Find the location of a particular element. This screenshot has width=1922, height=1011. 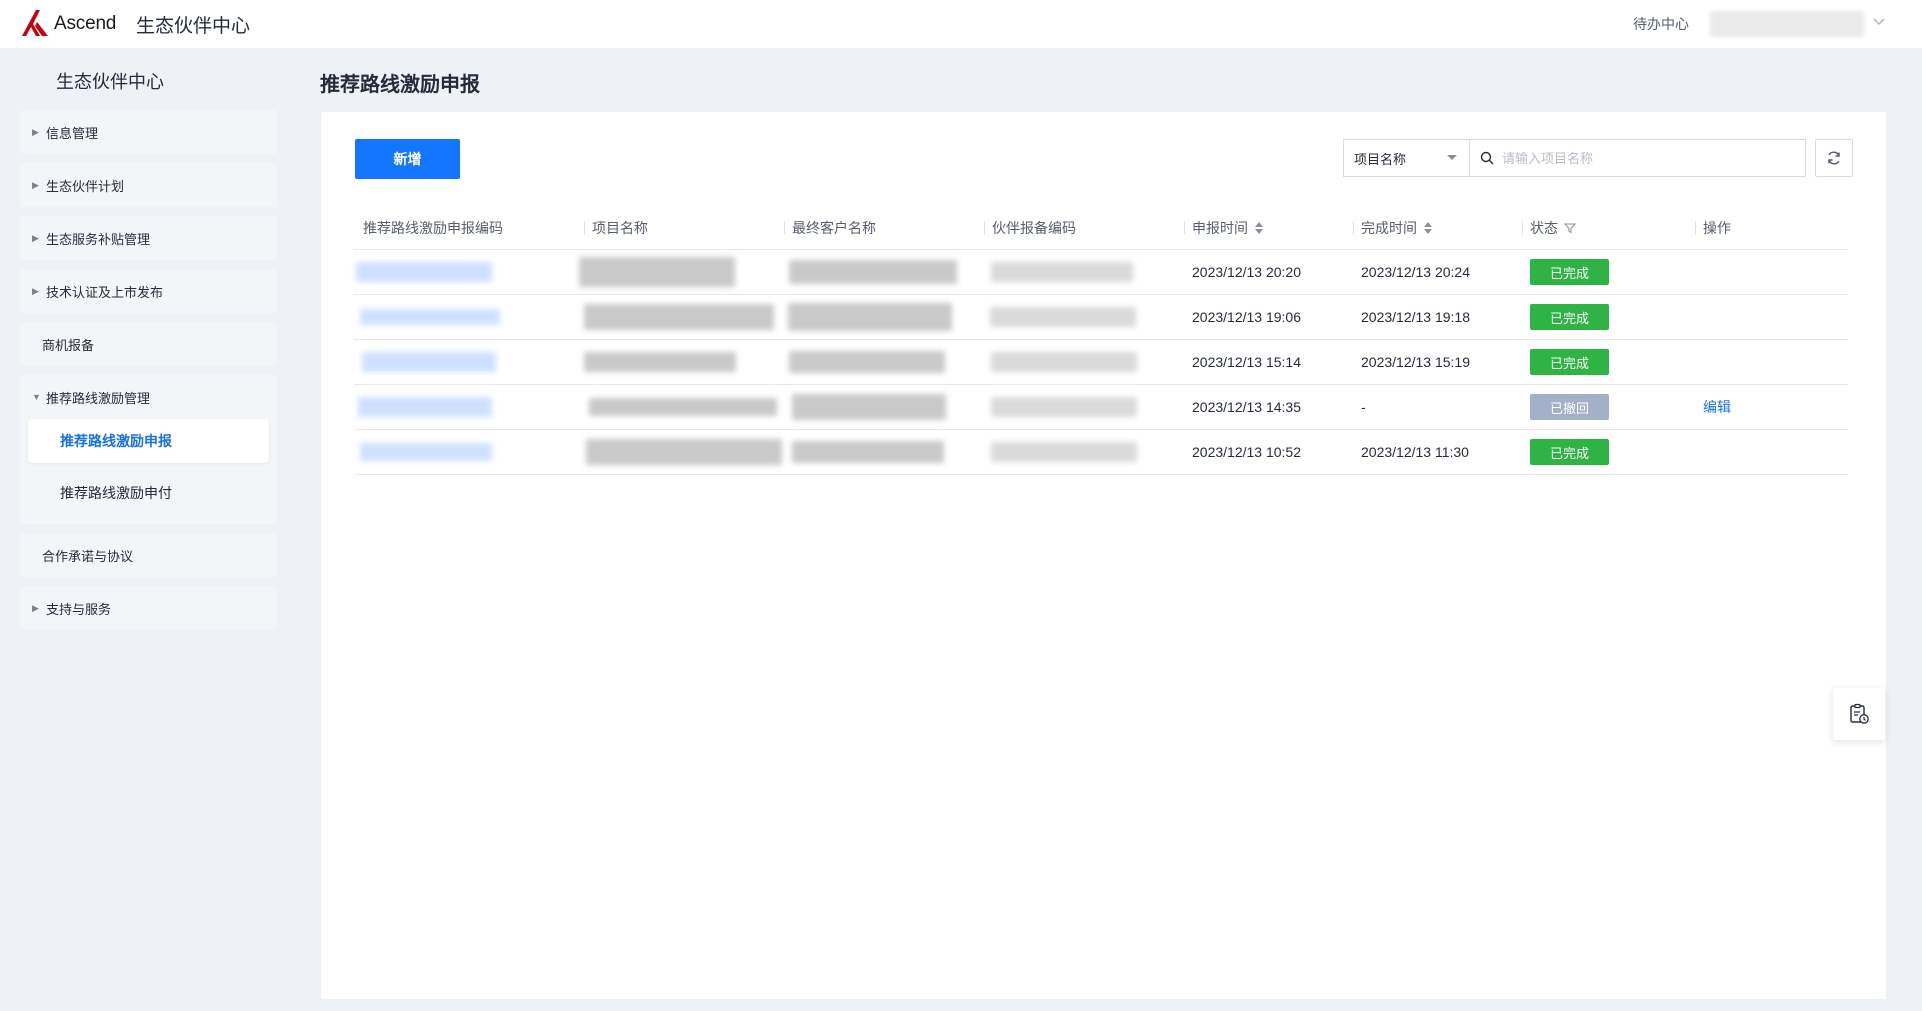

sidebar-item-certification: ▶ 技术认证及上市发布 is located at coordinates (148, 291).